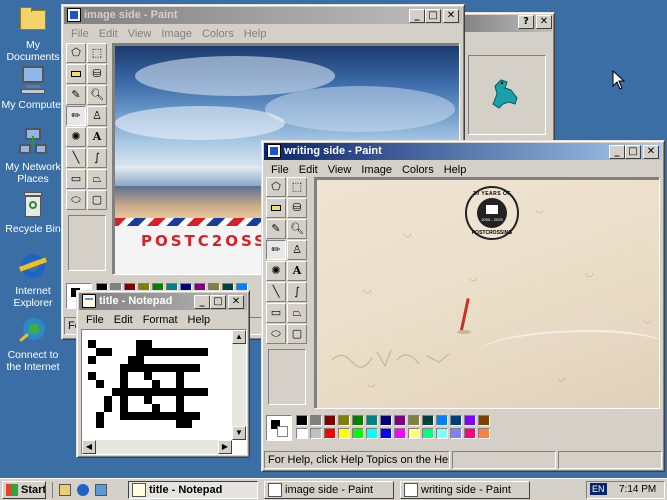 This screenshot has width=667, height=500. Describe the element at coordinates (33, 87) in the screenshot. I see `desktop-icon-my-computer: My Computer` at that location.